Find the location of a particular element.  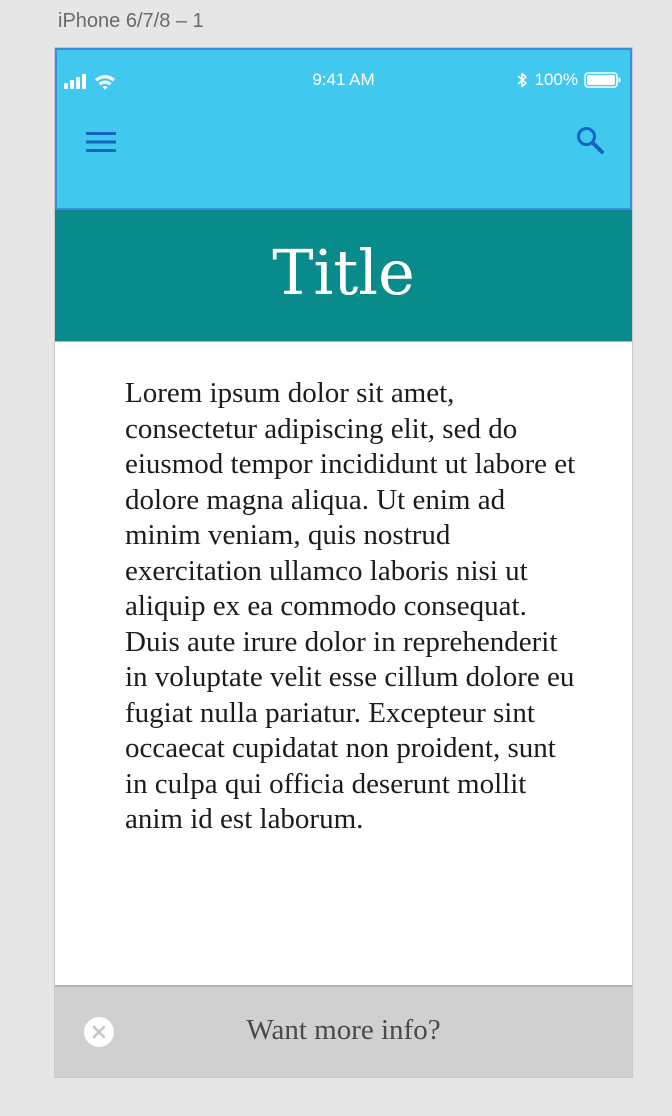

hamburger-menu-button is located at coordinates (101, 142).